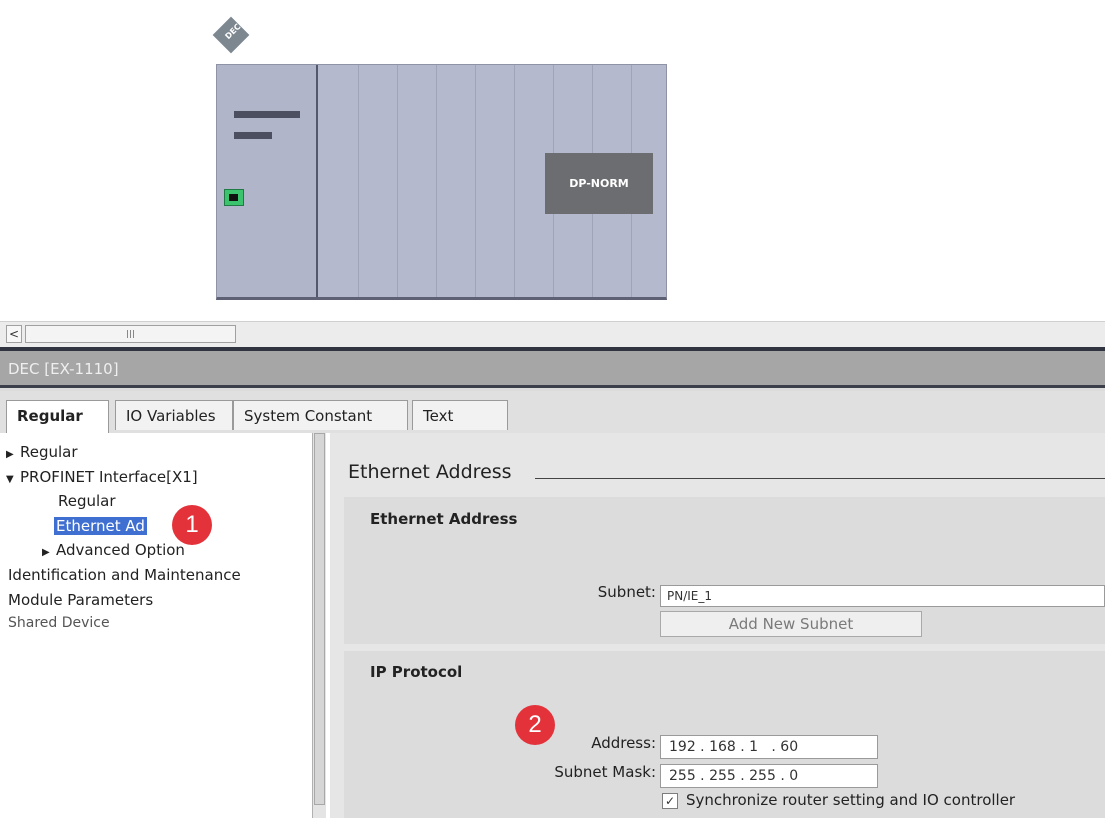 This screenshot has height=818, width=1105. What do you see at coordinates (444, 519) in the screenshot?
I see `group-title-ethernet: Ethernet Address` at bounding box center [444, 519].